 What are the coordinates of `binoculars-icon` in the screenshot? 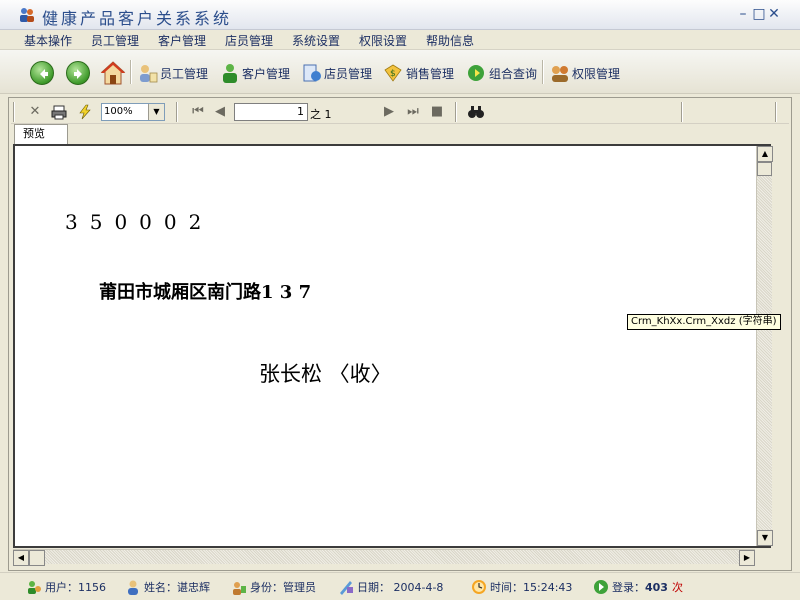 It's located at (476, 112).